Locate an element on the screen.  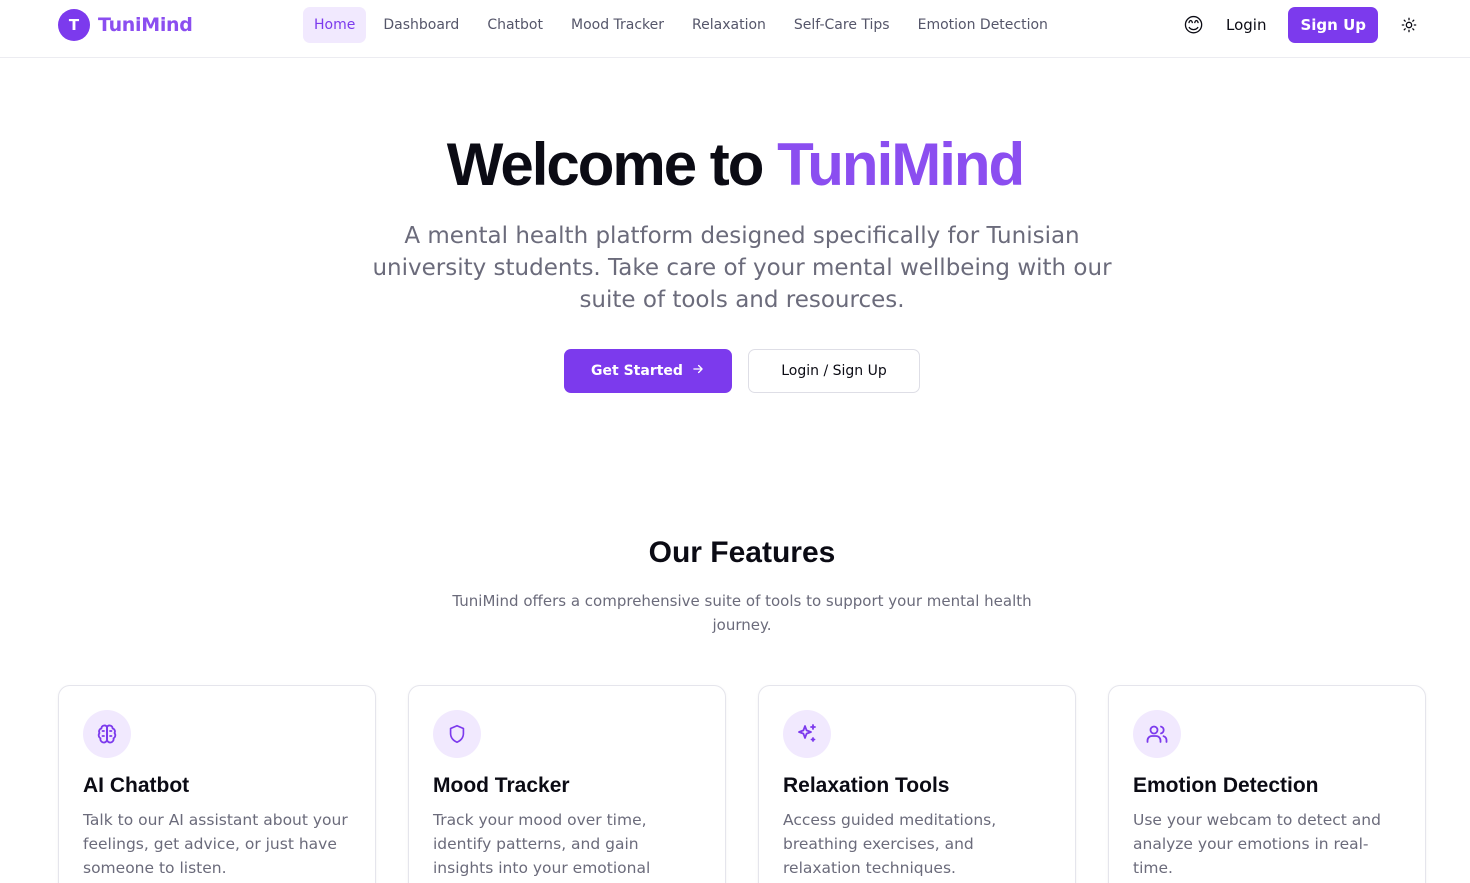
nav-item-relaxation: Relaxation is located at coordinates (729, 25).